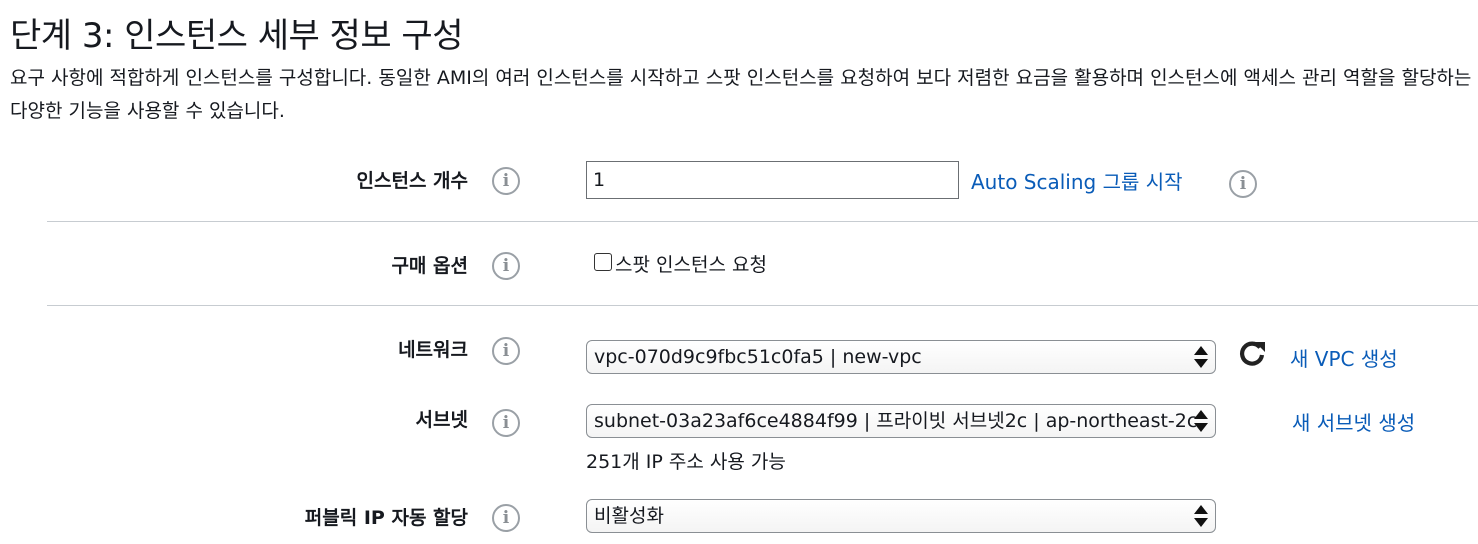 The width and height of the screenshot is (1478, 544). I want to click on network-label: 네트워크, so click(433, 350).